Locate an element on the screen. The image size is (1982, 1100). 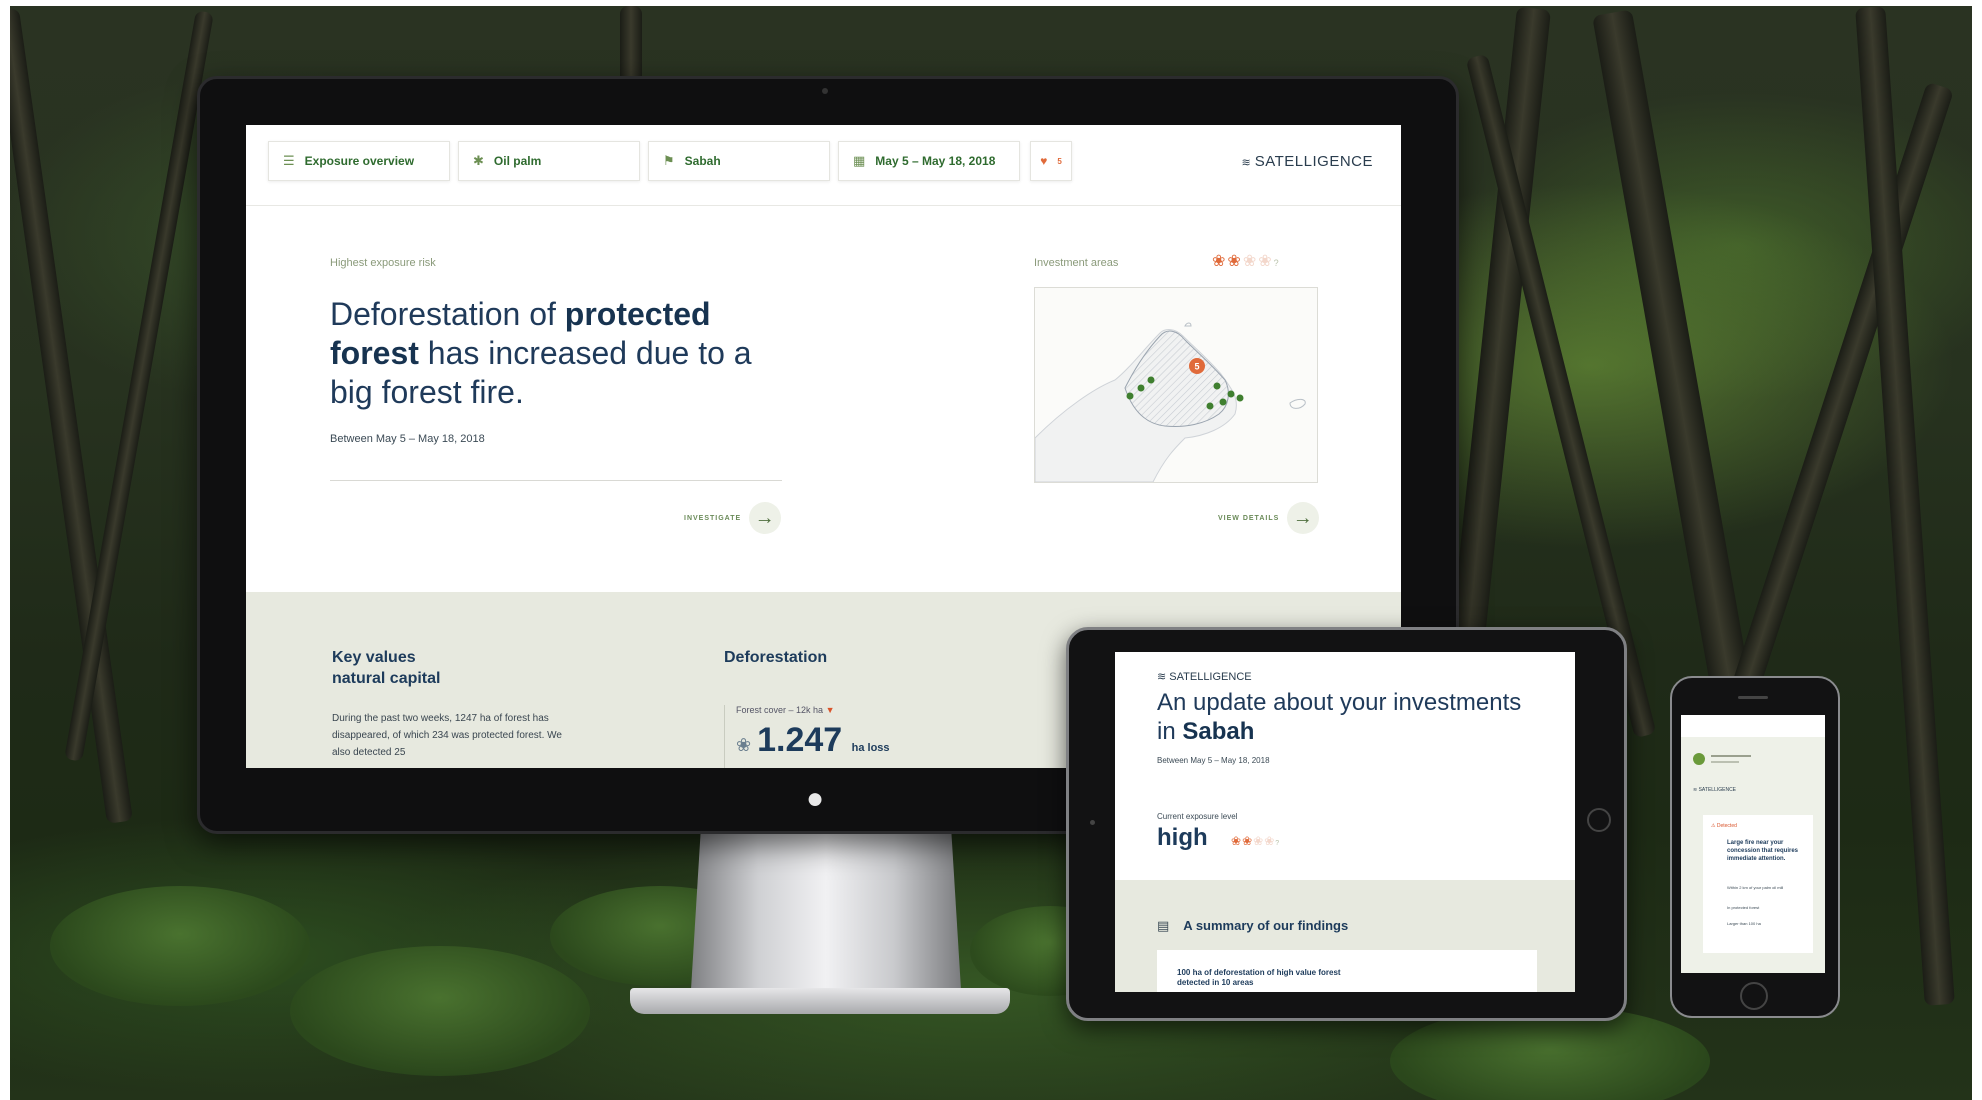
date-range-label: May 5 – May 18, 2018 is located at coordinates (935, 161).